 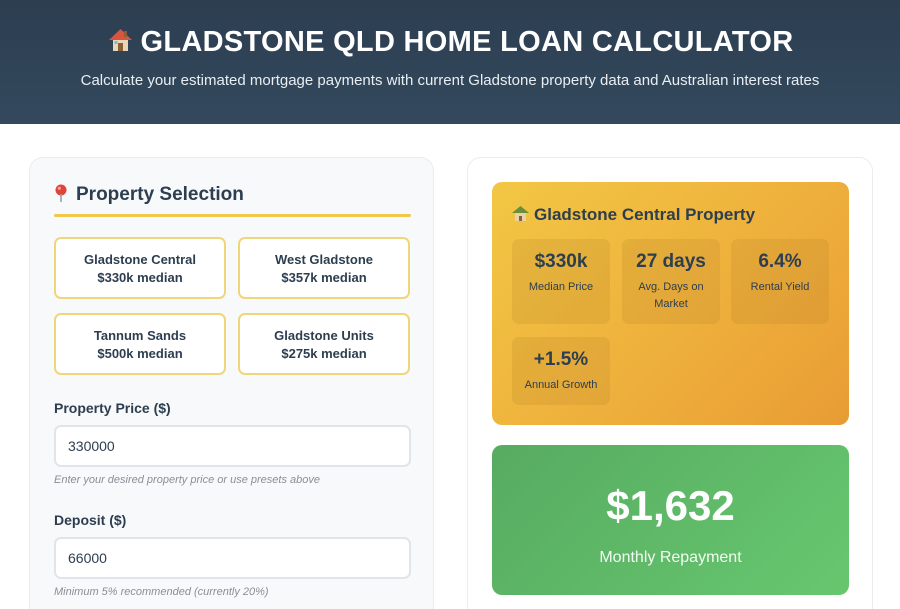 What do you see at coordinates (140, 353) in the screenshot?
I see `preset-median: $500k median` at bounding box center [140, 353].